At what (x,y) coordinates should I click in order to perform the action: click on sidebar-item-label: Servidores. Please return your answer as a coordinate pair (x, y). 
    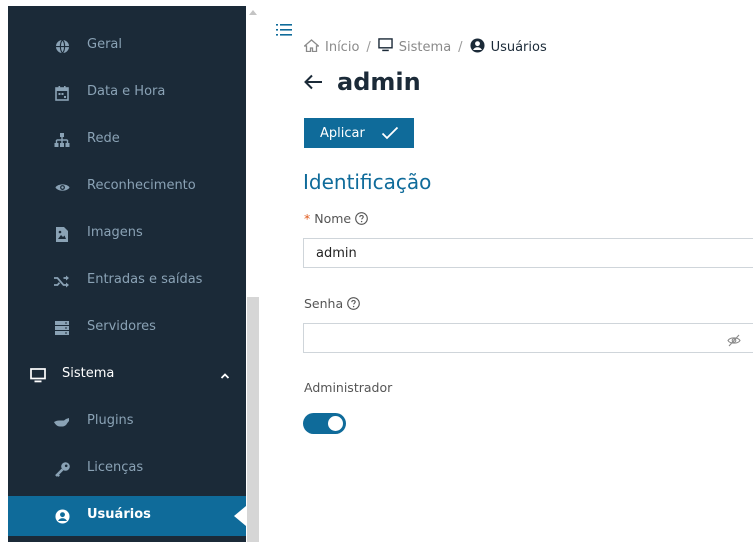
    Looking at the image, I should click on (121, 326).